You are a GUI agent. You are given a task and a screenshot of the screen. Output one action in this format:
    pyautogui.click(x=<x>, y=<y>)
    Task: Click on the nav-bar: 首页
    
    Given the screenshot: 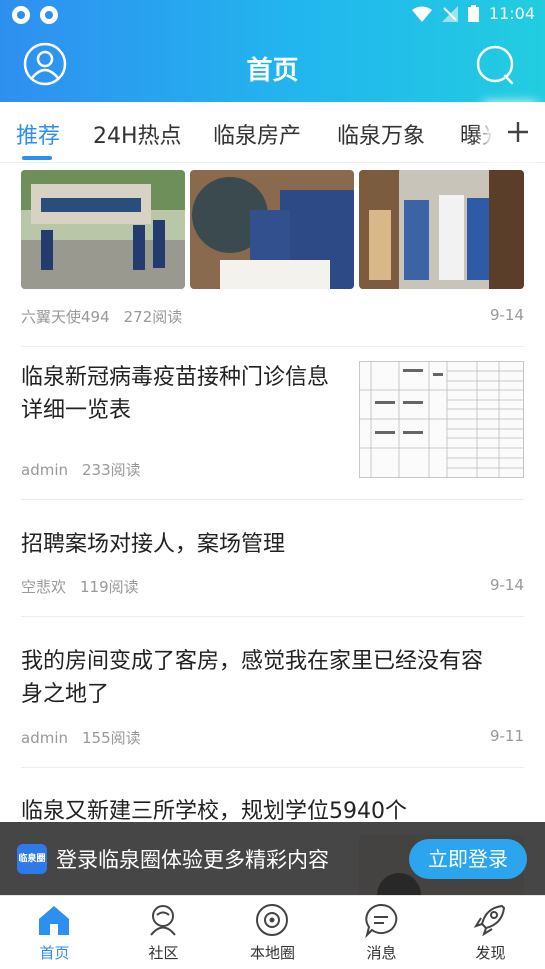 What is the action you would take?
    pyautogui.click(x=272, y=66)
    